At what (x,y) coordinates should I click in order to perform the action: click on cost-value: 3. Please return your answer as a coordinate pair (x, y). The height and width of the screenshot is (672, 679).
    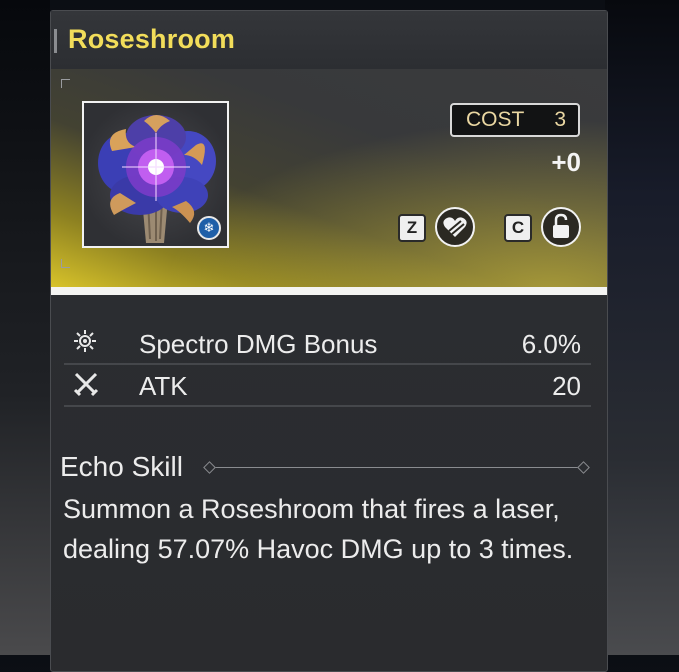
    Looking at the image, I should click on (560, 119).